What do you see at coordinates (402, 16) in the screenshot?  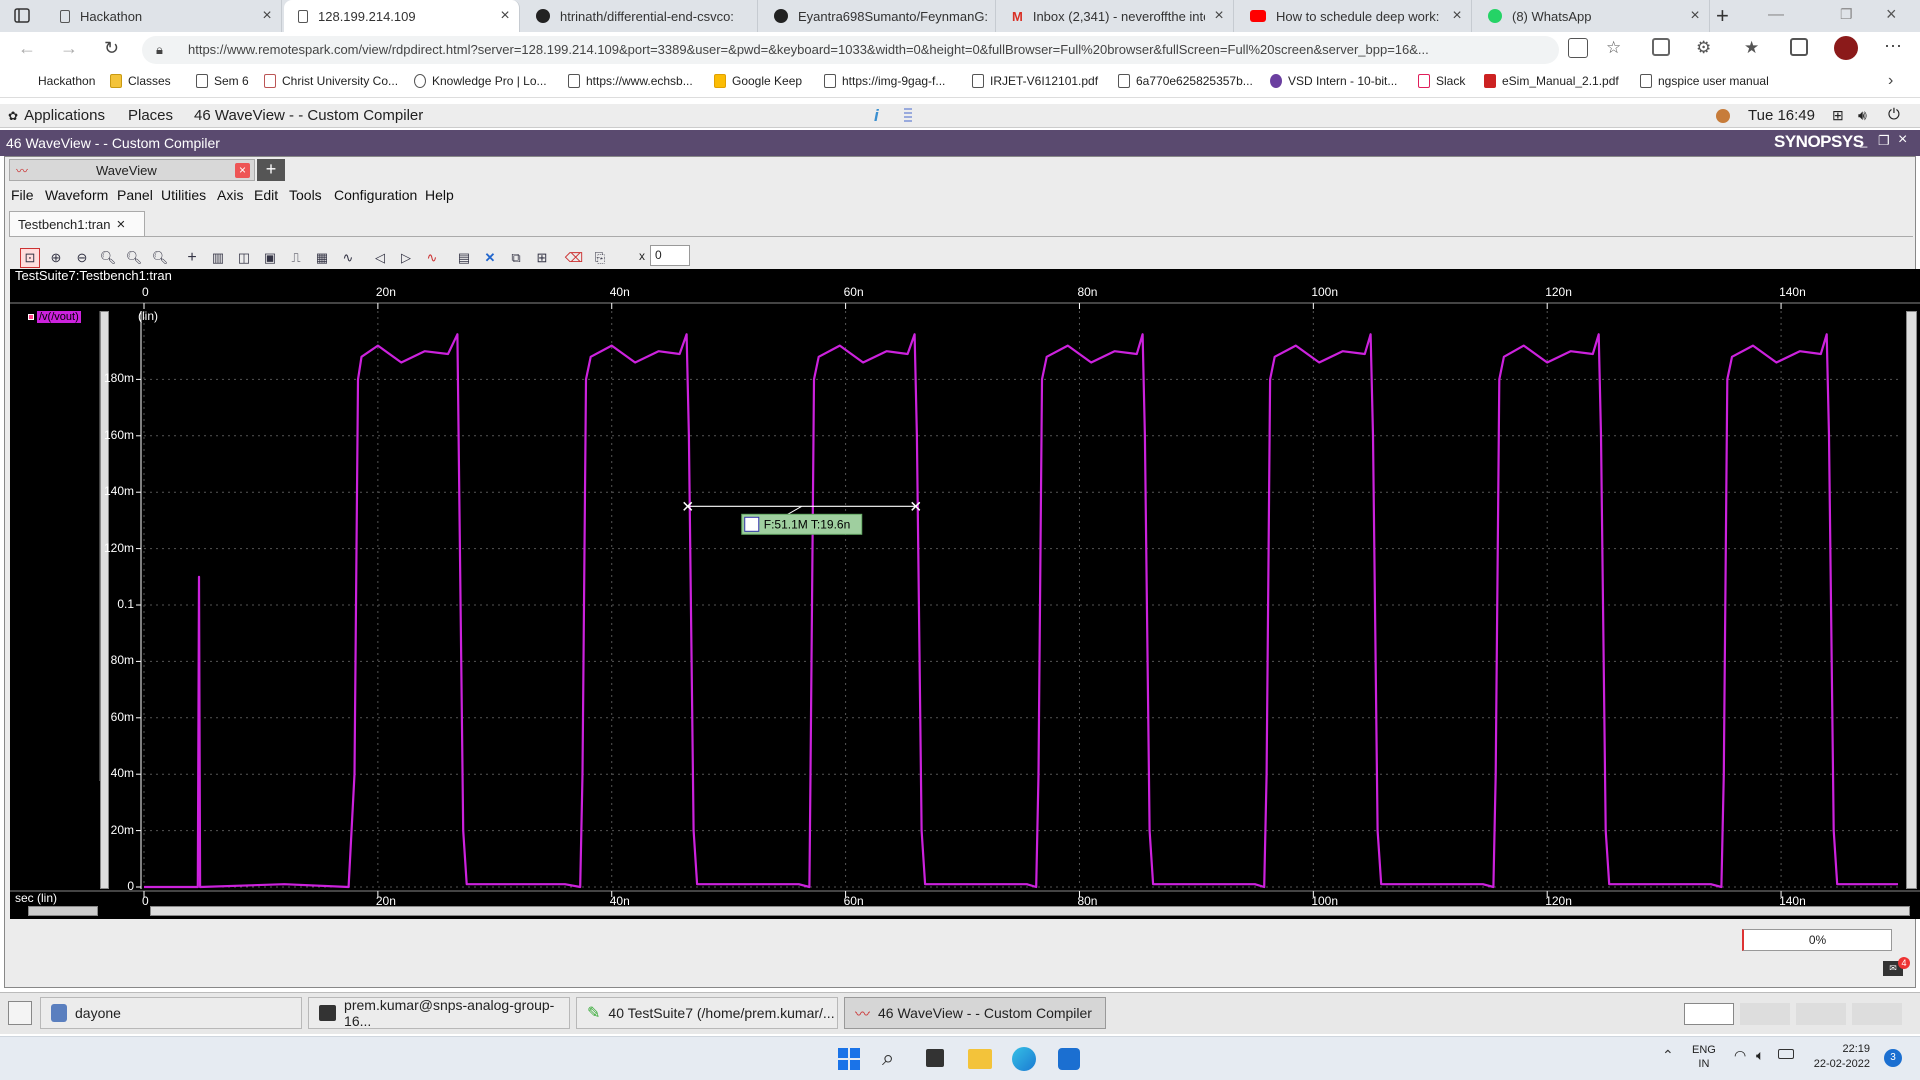 I see `browser-tab-active: 128.199.214.109 ×` at bounding box center [402, 16].